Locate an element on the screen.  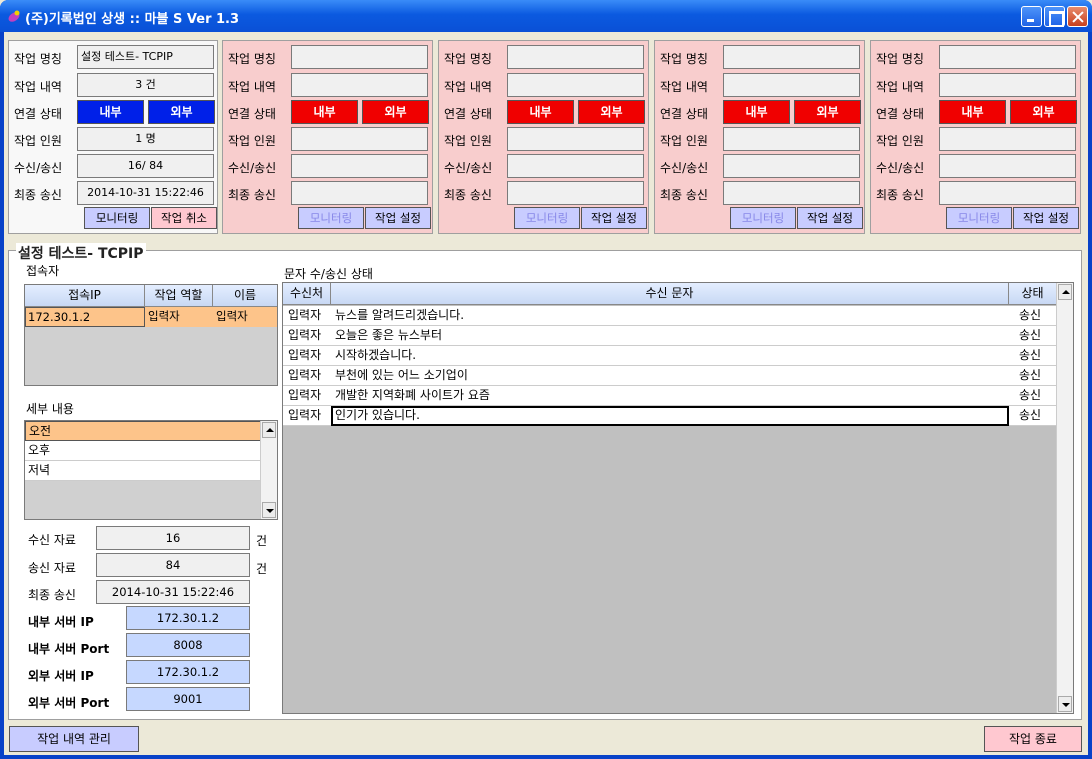
table-row: 입력자 부천에 있는 어느 소기업이 송신 is located at coordinates (670, 376).